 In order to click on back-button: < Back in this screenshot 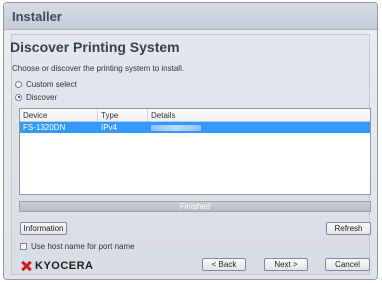, I will do `click(224, 264)`.